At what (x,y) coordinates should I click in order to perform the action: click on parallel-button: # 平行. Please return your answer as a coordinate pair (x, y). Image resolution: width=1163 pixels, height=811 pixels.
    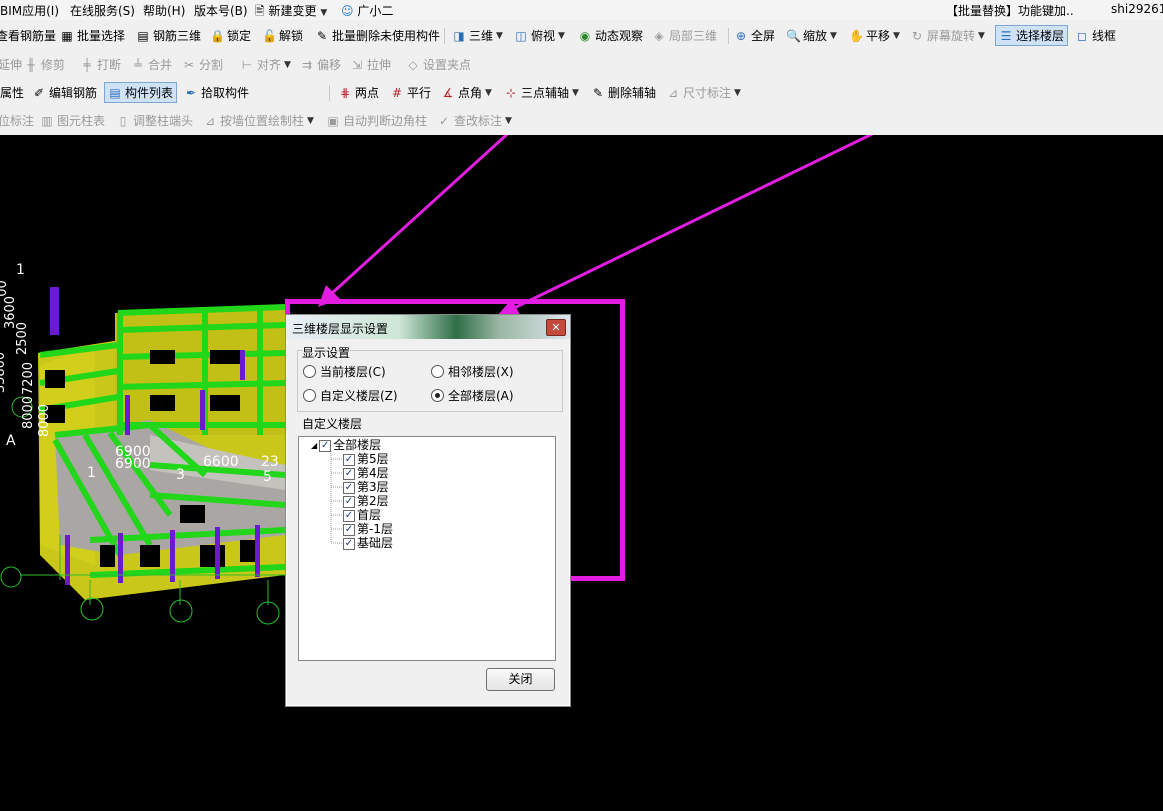
    Looking at the image, I should click on (410, 92).